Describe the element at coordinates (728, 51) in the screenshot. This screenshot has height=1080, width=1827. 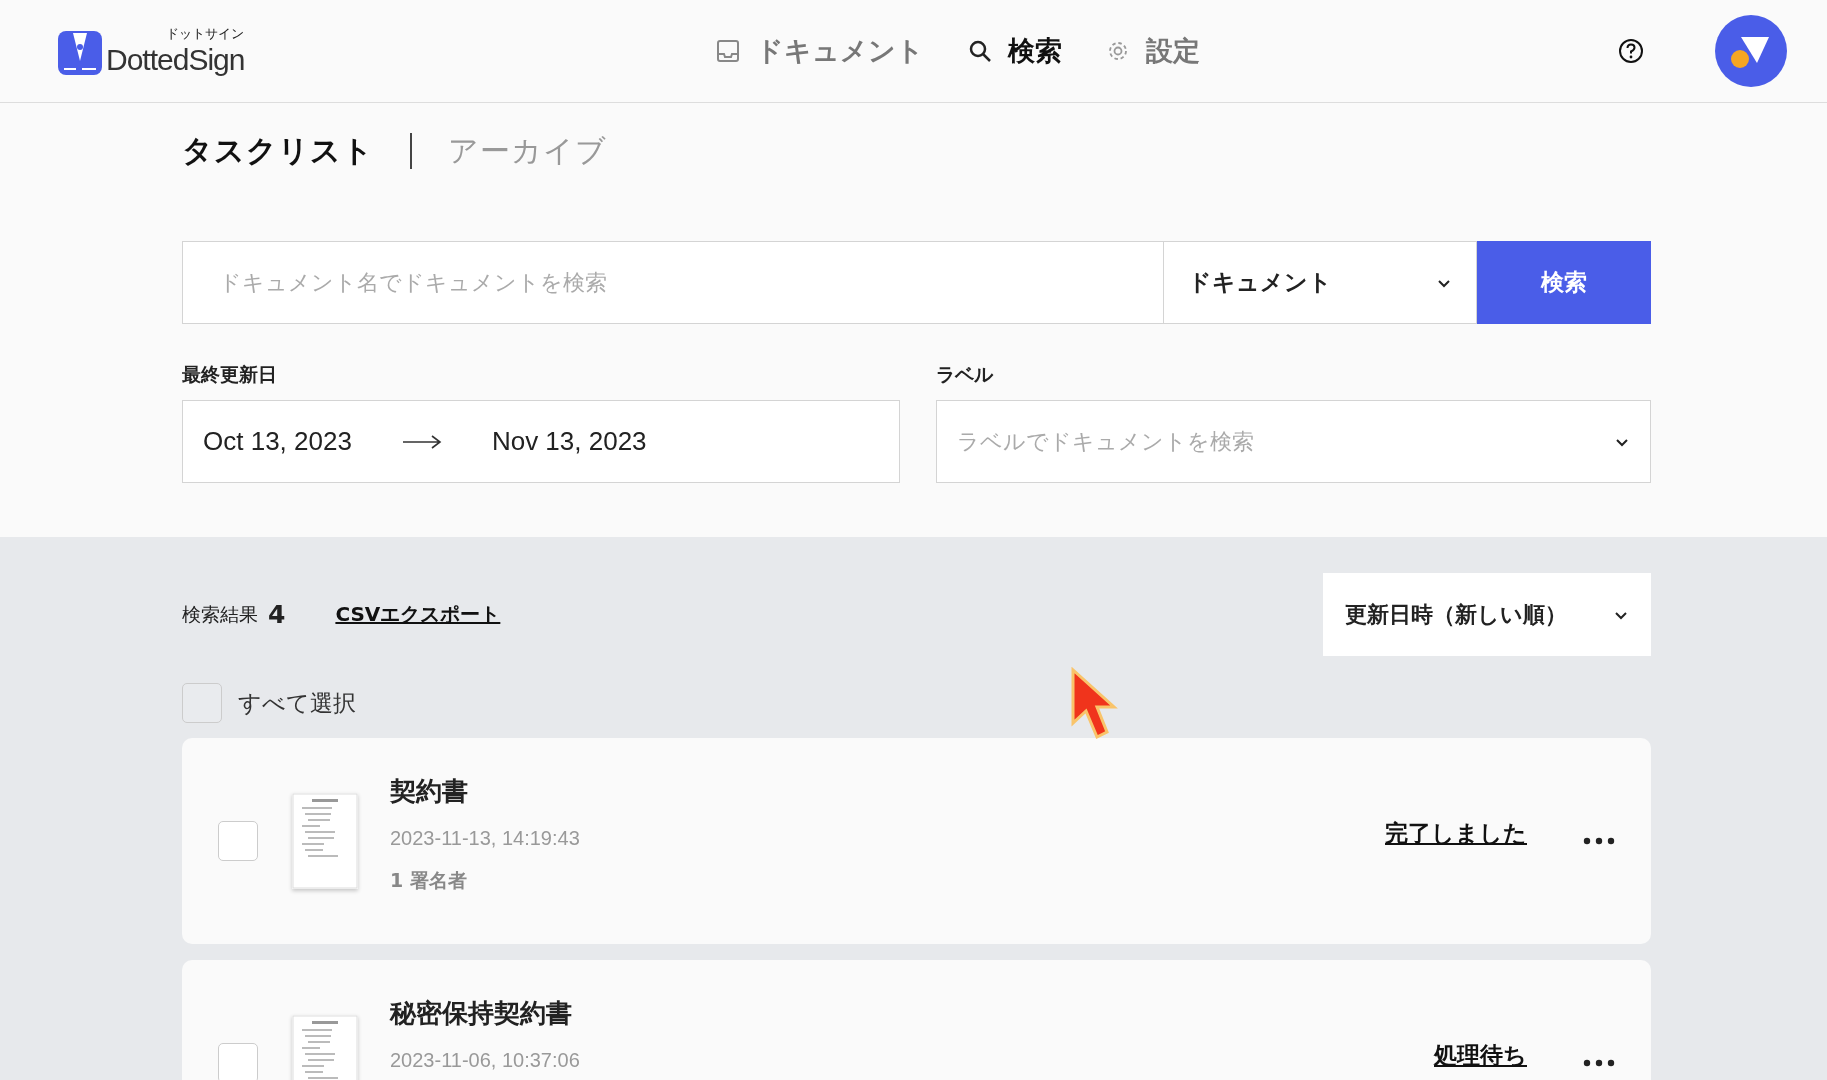
I see `inbox-icon` at that location.